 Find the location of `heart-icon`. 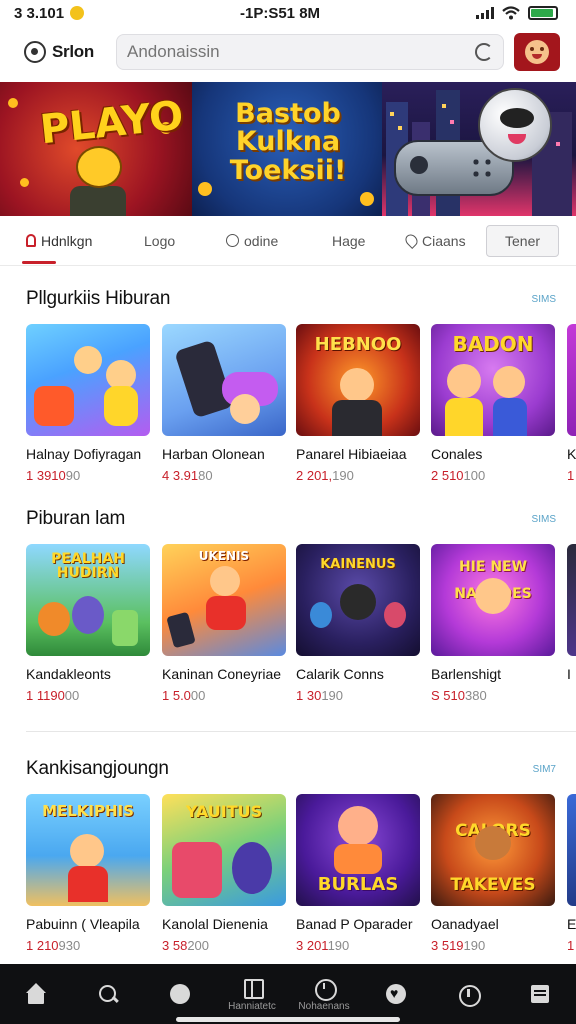

heart-icon is located at coordinates (396, 994).